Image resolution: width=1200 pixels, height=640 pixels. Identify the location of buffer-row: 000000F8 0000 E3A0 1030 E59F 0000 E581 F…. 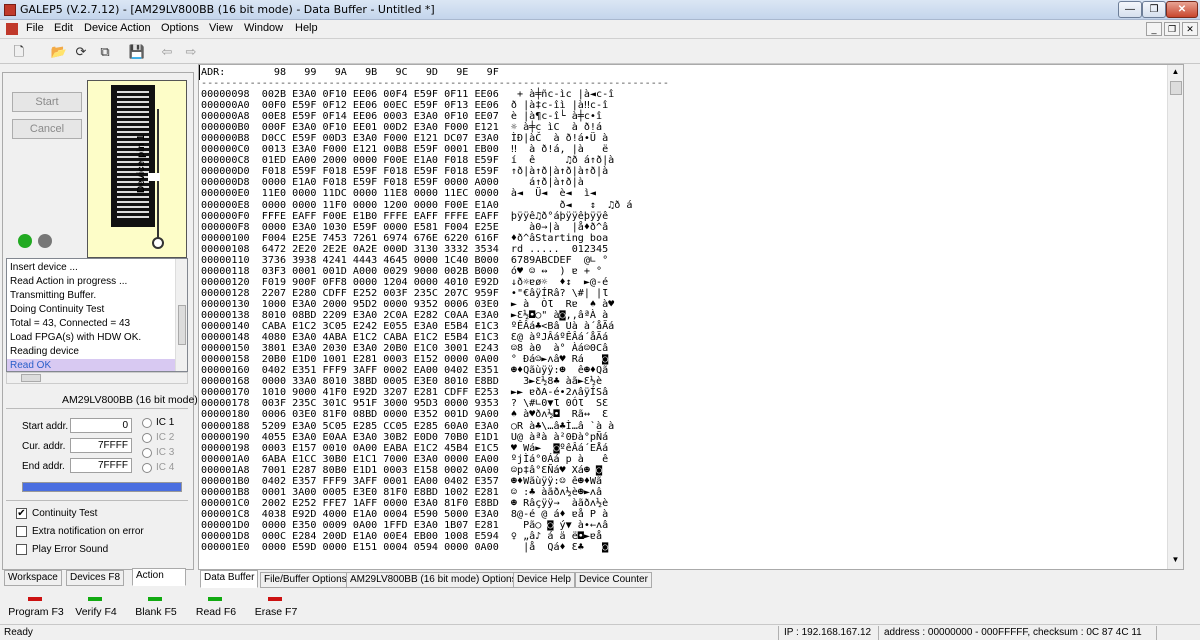
(404, 227).